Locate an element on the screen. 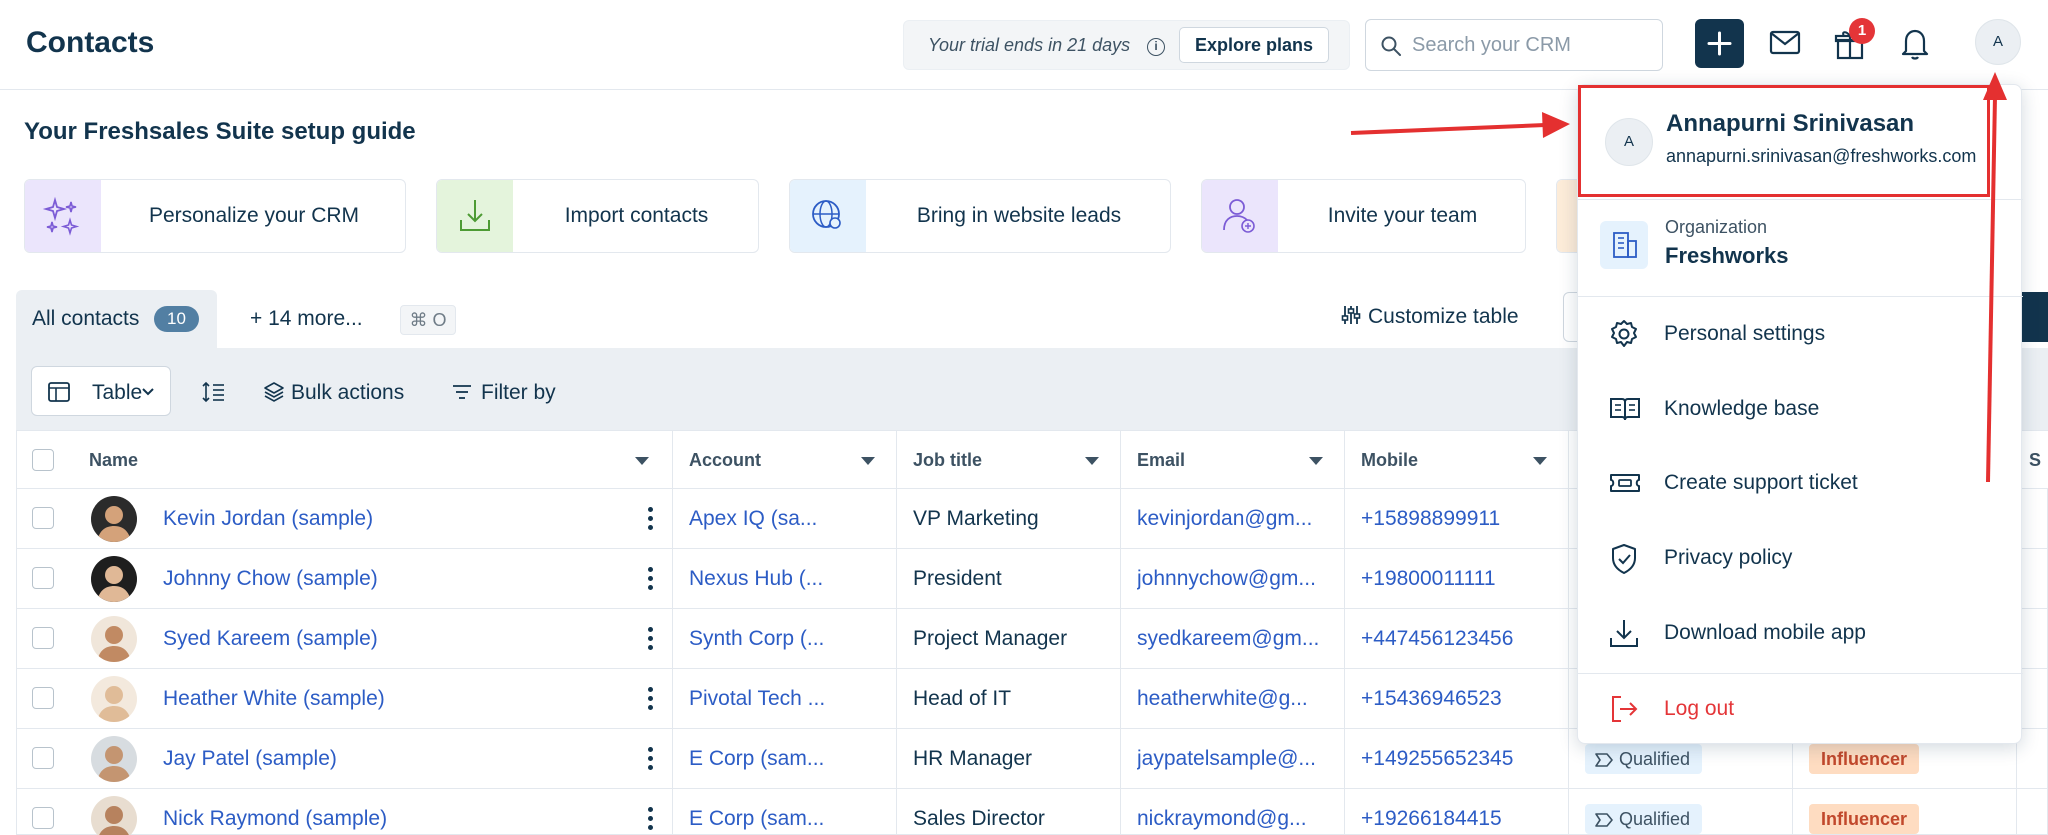 The width and height of the screenshot is (2048, 835). mobile-link: +149255652345 is located at coordinates (1437, 759).